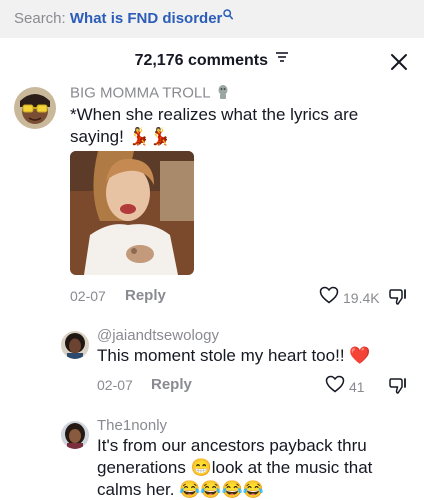  Describe the element at coordinates (228, 15) in the screenshot. I see `search-icon` at that location.